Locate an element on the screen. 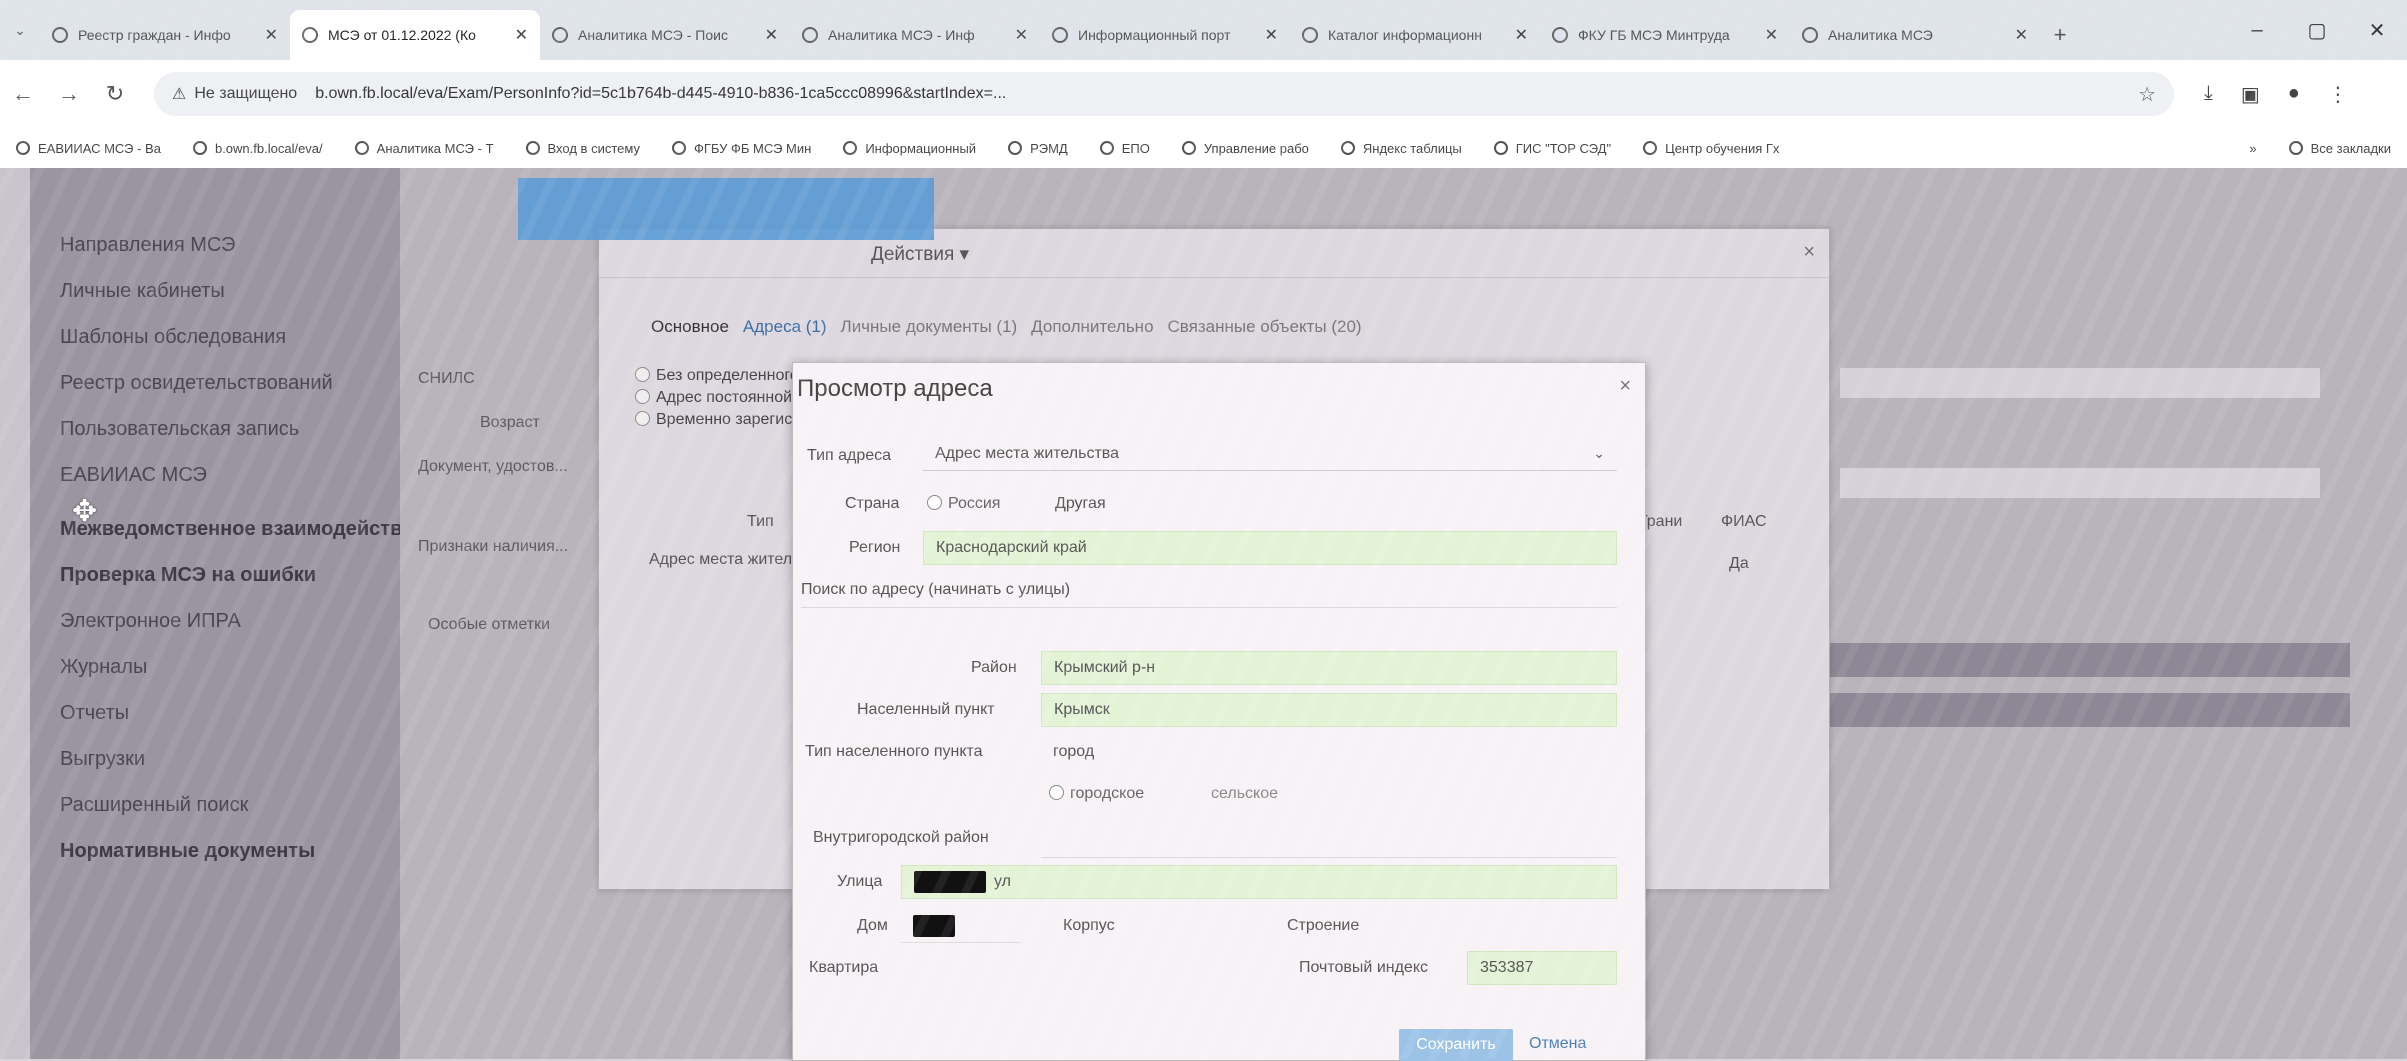 Image resolution: width=2407 pixels, height=1061 pixels. bookmark-star-icon: ☆ is located at coordinates (2147, 94).